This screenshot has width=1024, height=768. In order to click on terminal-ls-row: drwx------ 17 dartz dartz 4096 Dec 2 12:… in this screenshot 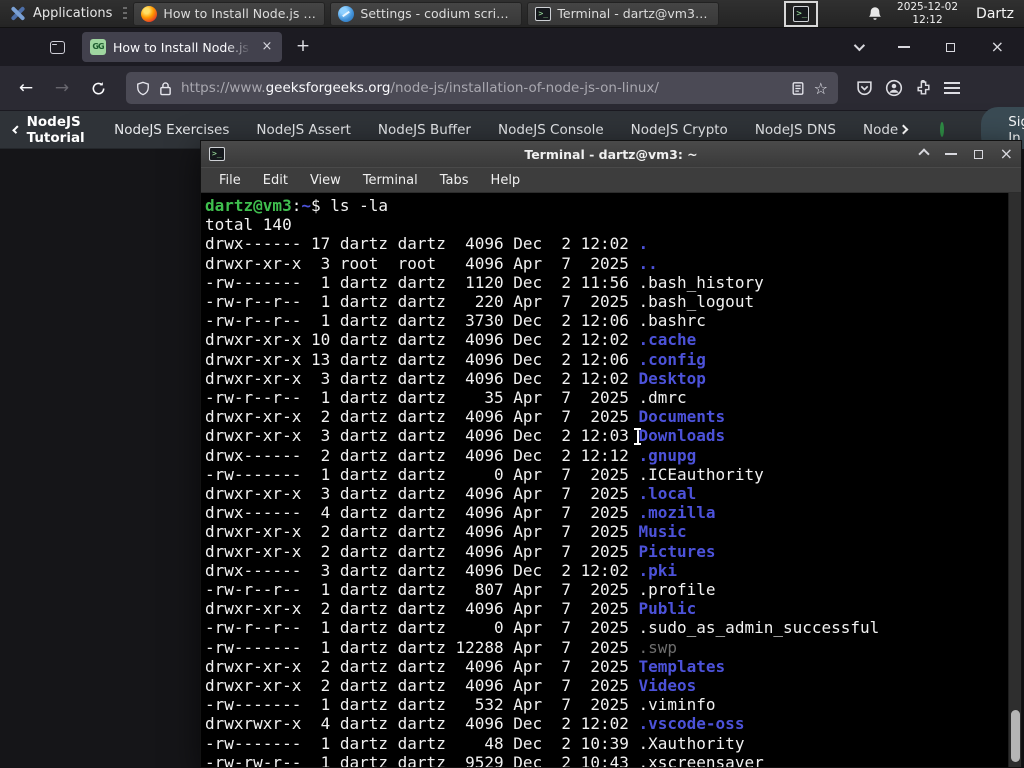, I will do `click(427, 244)`.